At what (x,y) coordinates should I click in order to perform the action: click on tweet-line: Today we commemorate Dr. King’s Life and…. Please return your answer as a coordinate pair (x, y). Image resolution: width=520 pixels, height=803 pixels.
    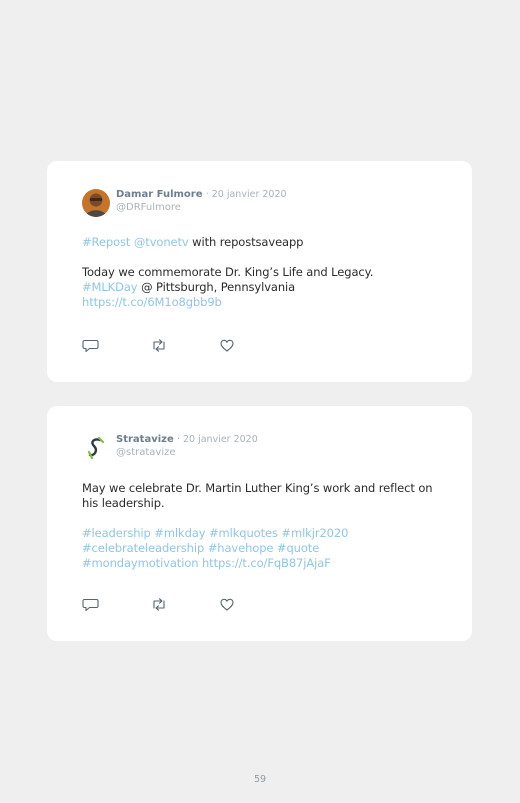
    Looking at the image, I should click on (228, 272).